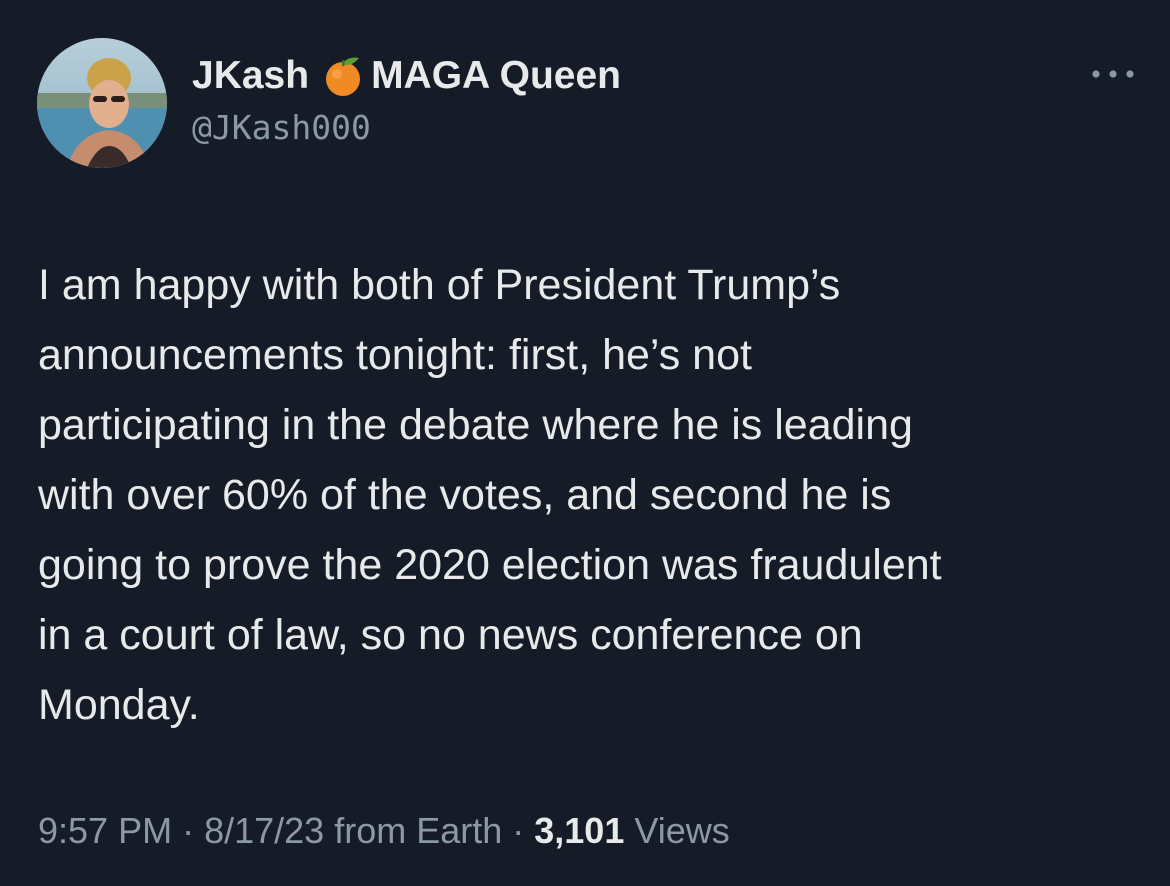 The width and height of the screenshot is (1170, 886). Describe the element at coordinates (105, 830) in the screenshot. I see `tweet-time: 9:57 PM` at that location.